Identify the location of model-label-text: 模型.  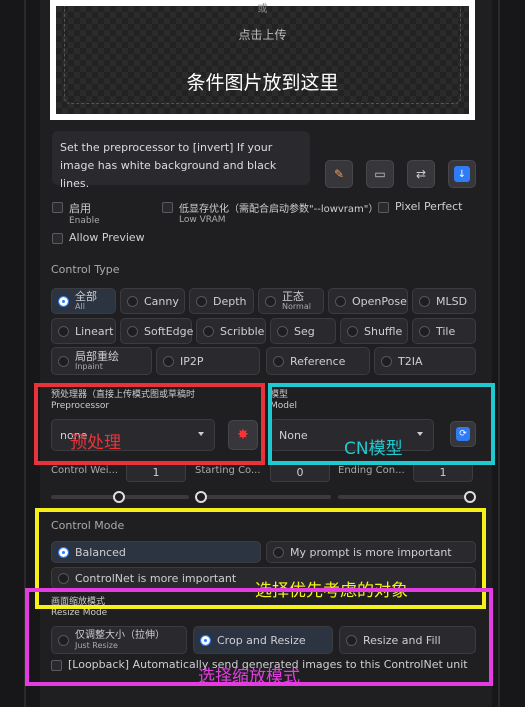
(279, 395).